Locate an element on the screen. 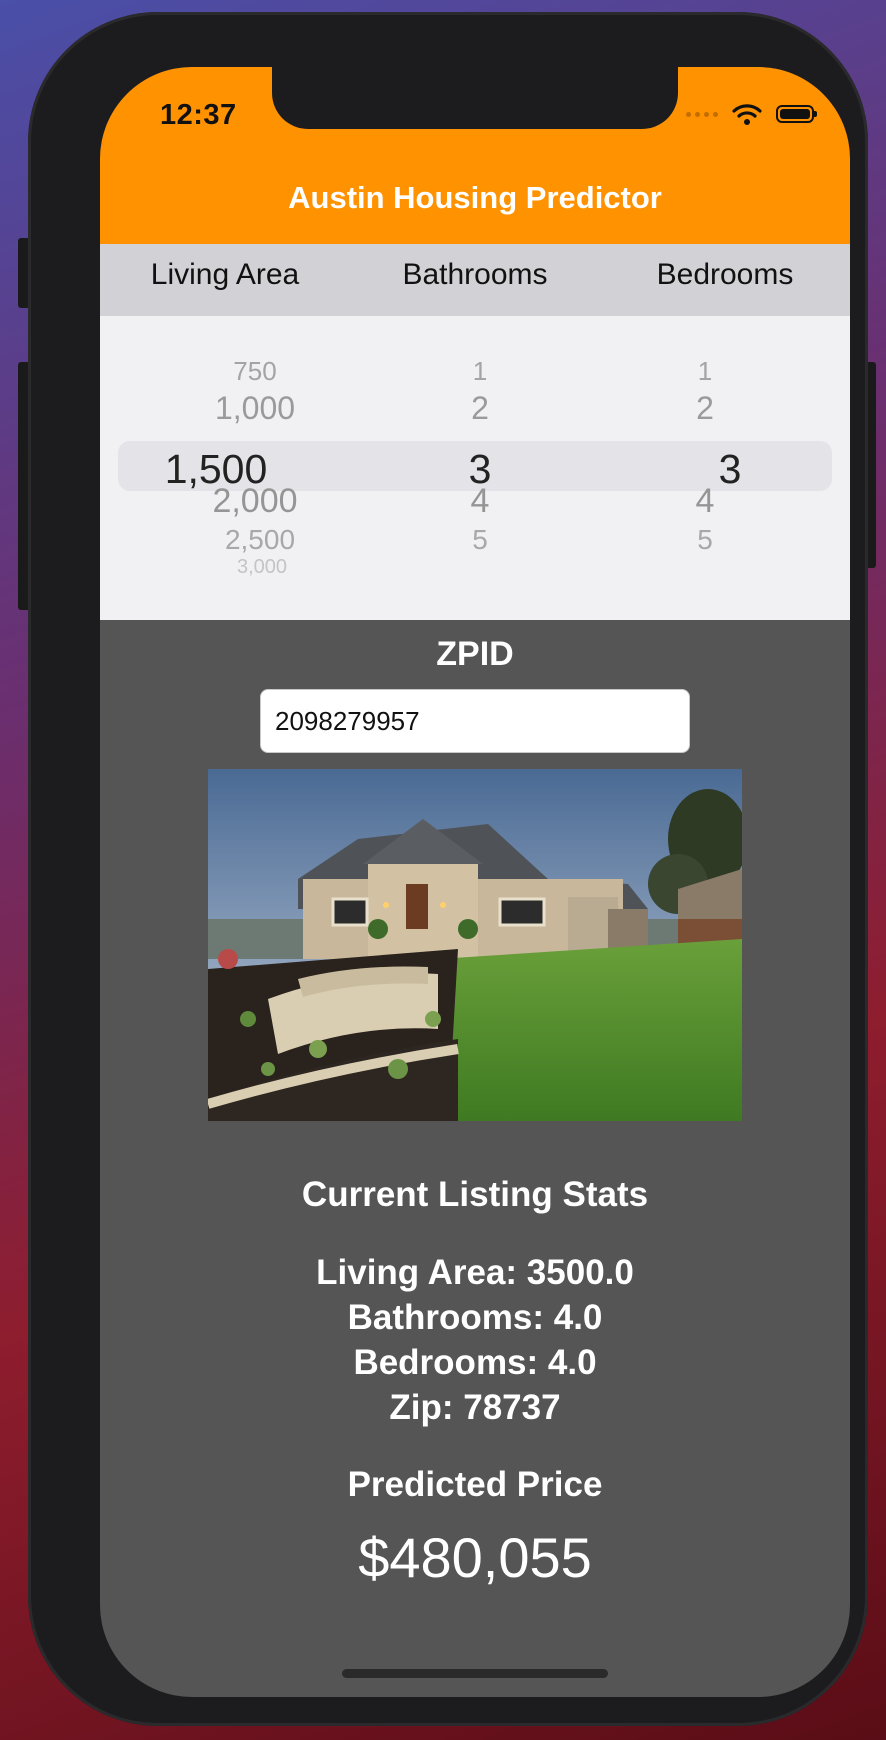  bathrooms-option: 5 is located at coordinates (480, 540).